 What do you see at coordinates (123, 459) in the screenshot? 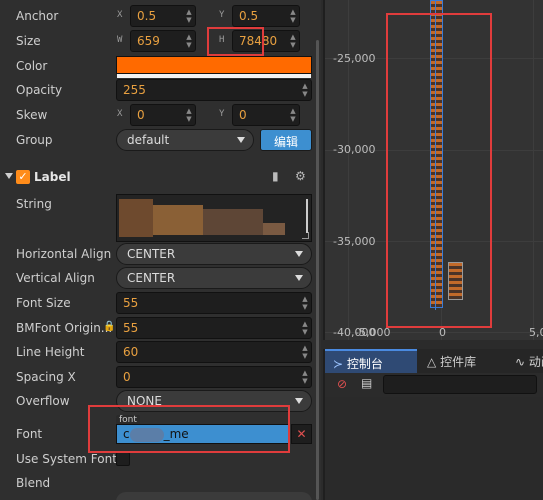
I see `use-system-font-checkbox` at bounding box center [123, 459].